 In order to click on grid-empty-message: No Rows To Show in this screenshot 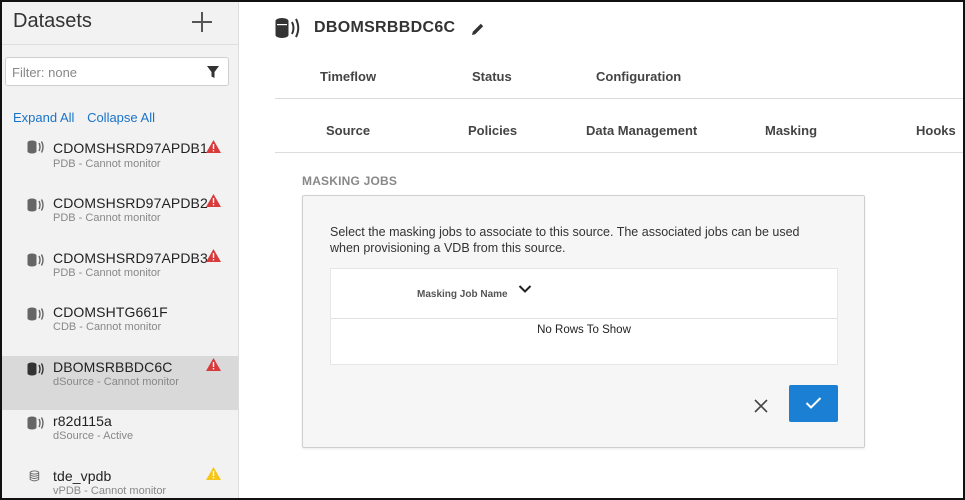, I will do `click(584, 330)`.